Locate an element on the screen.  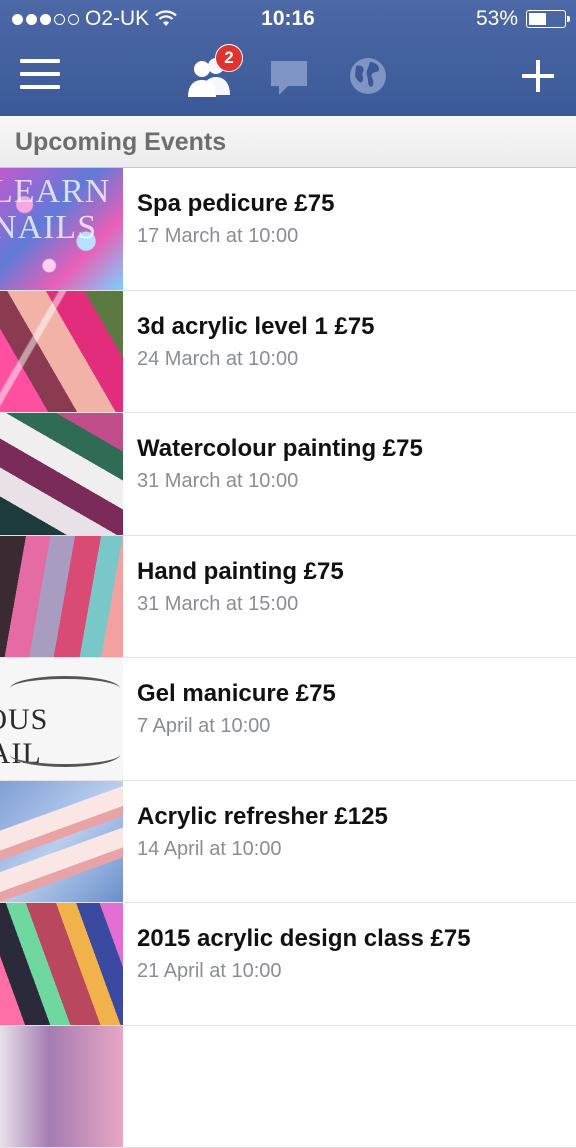
event-title: Watercolour painting £75 is located at coordinates (280, 449).